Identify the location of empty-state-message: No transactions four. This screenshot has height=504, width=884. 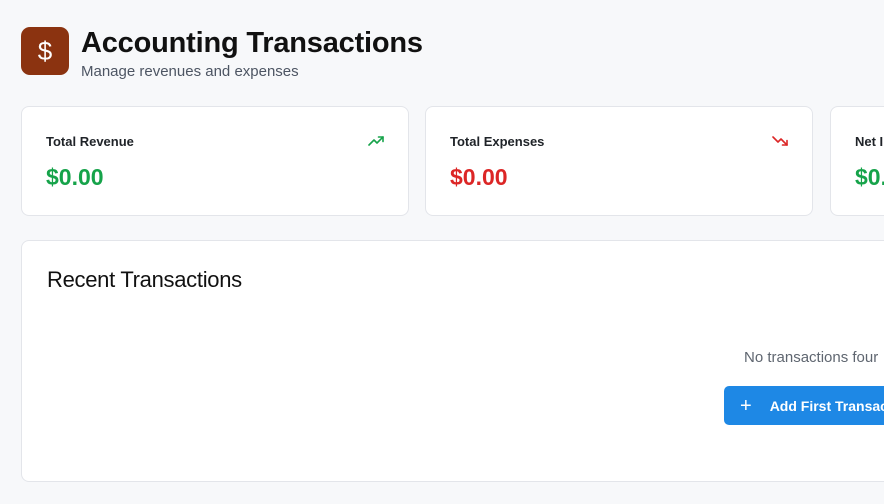
(811, 357).